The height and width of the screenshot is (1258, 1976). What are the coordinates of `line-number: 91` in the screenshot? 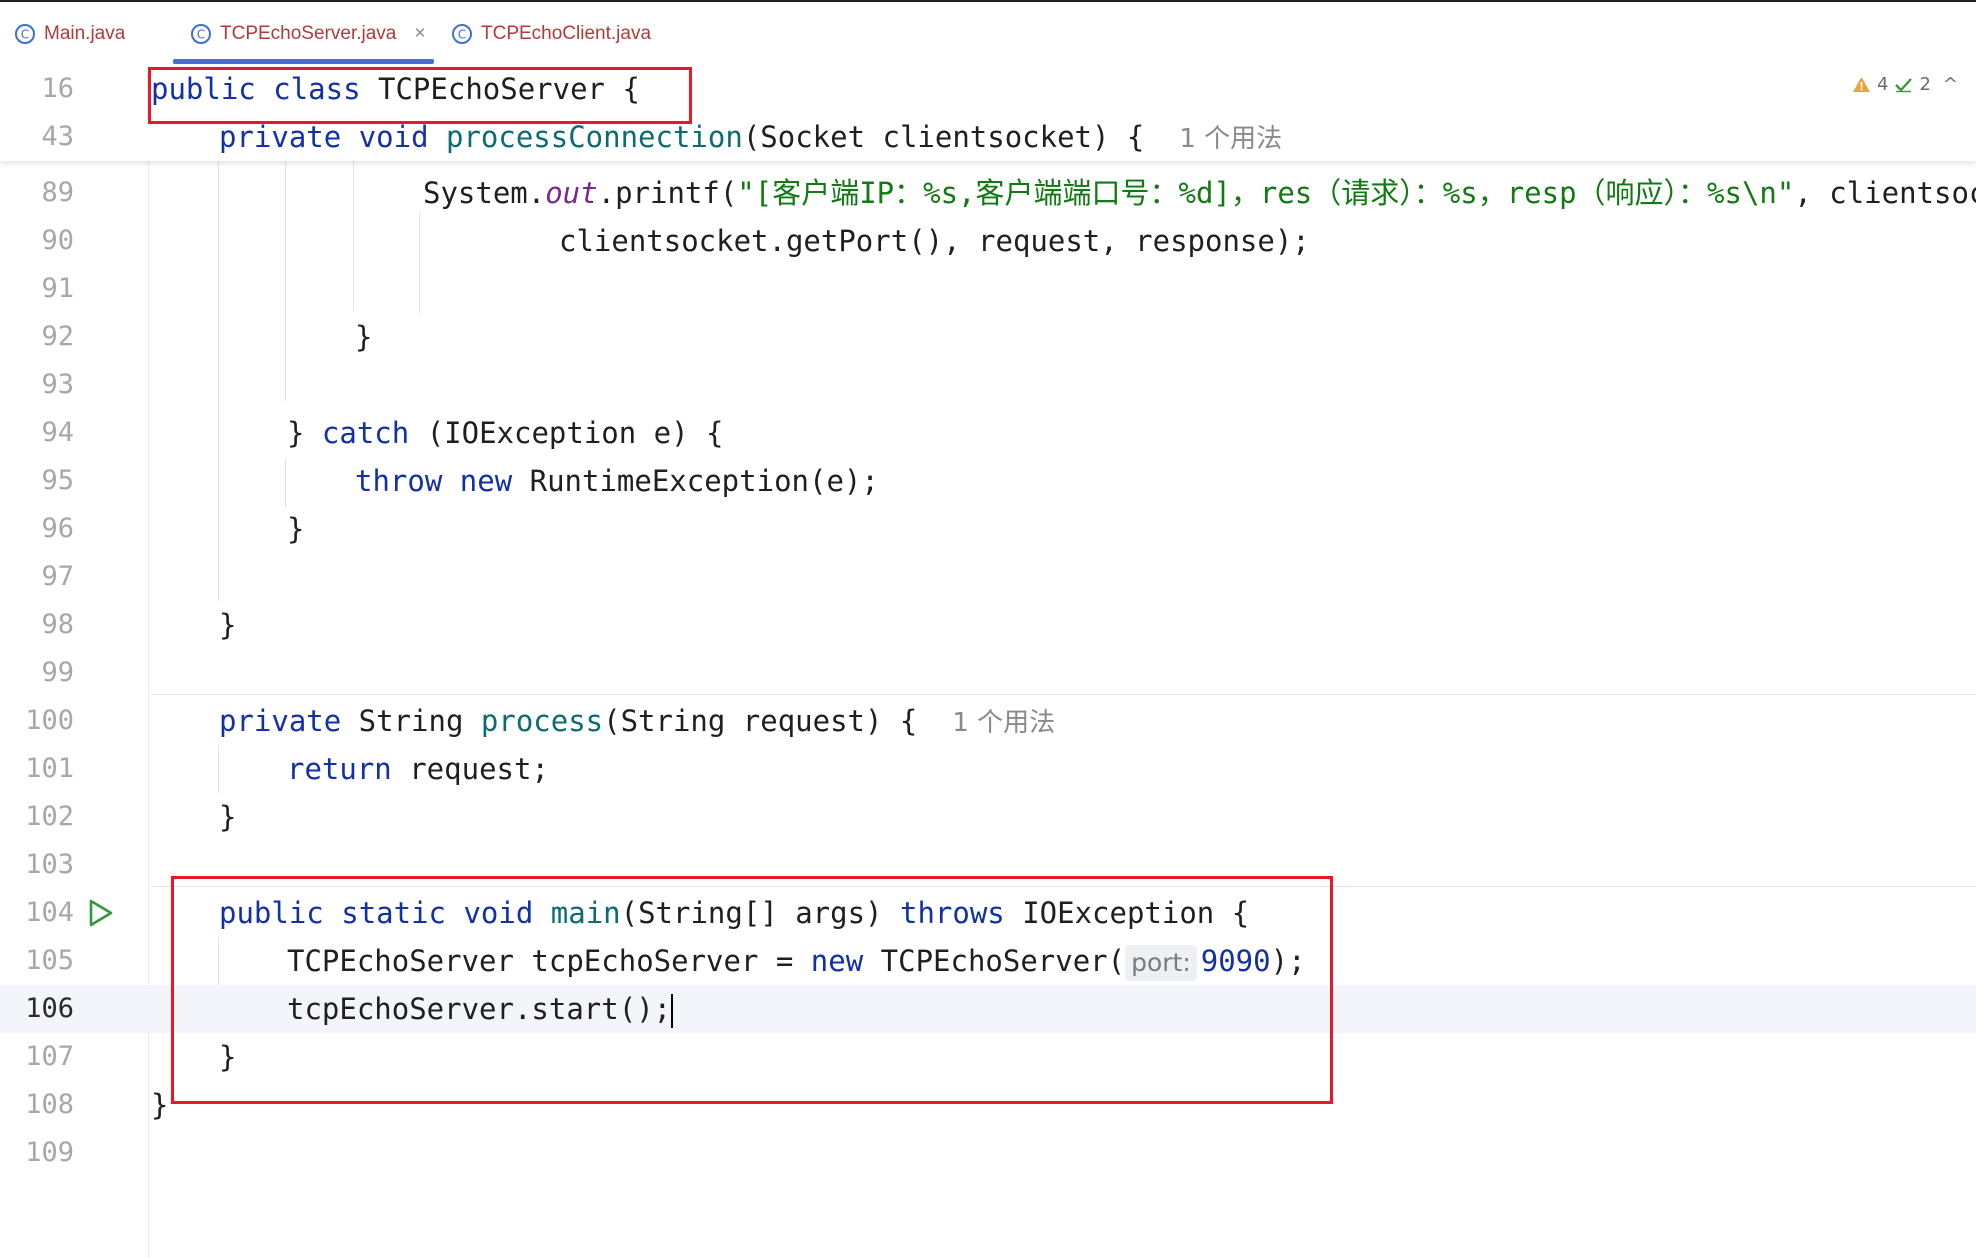 It's located at (57, 288).